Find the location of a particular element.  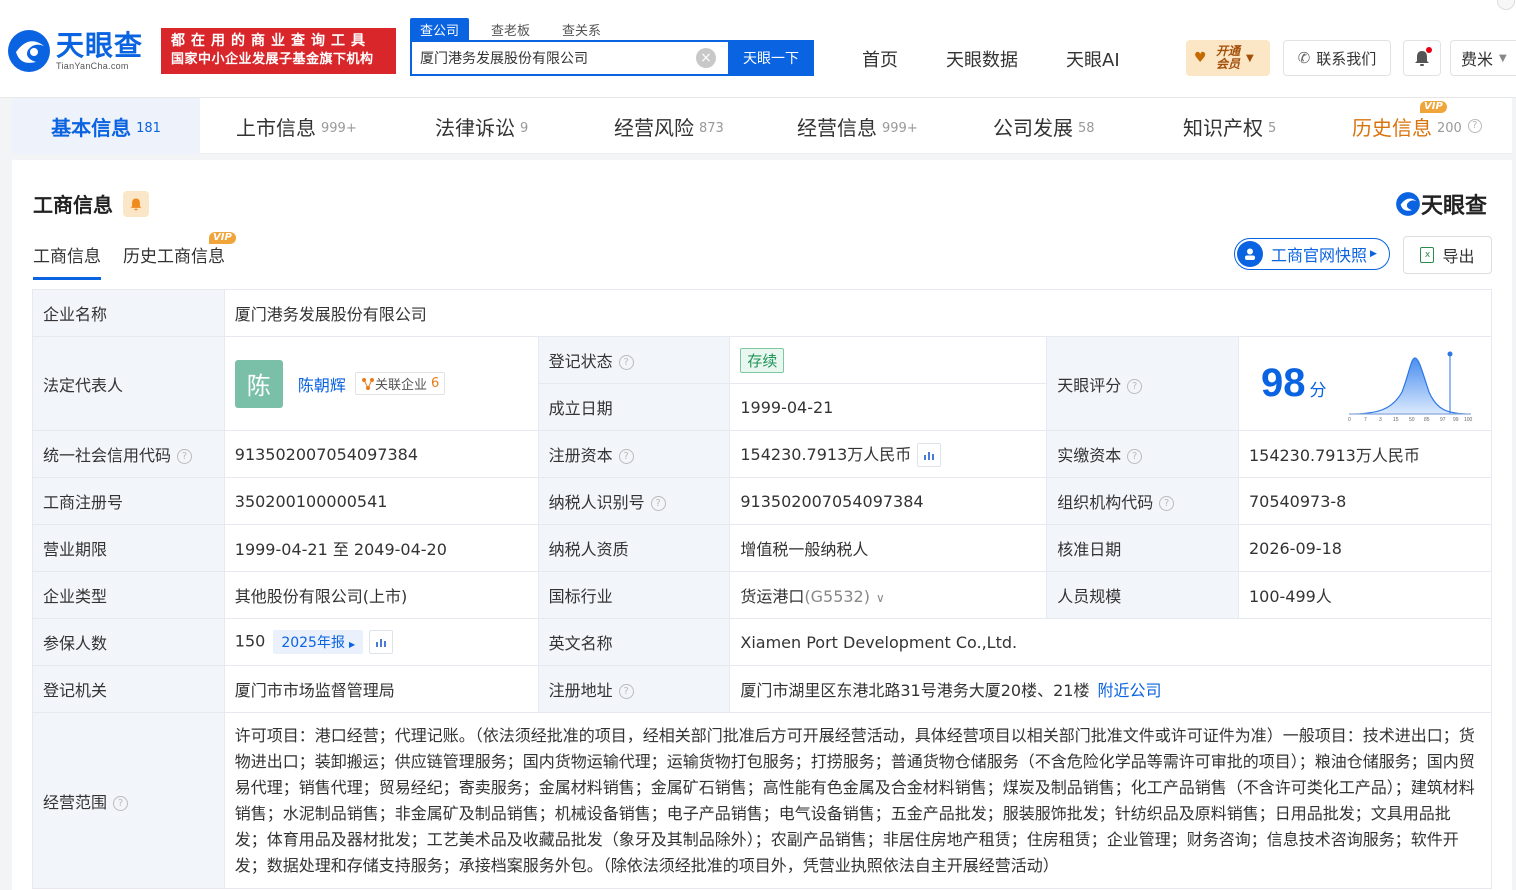

nav-home: 首页 is located at coordinates (880, 59).